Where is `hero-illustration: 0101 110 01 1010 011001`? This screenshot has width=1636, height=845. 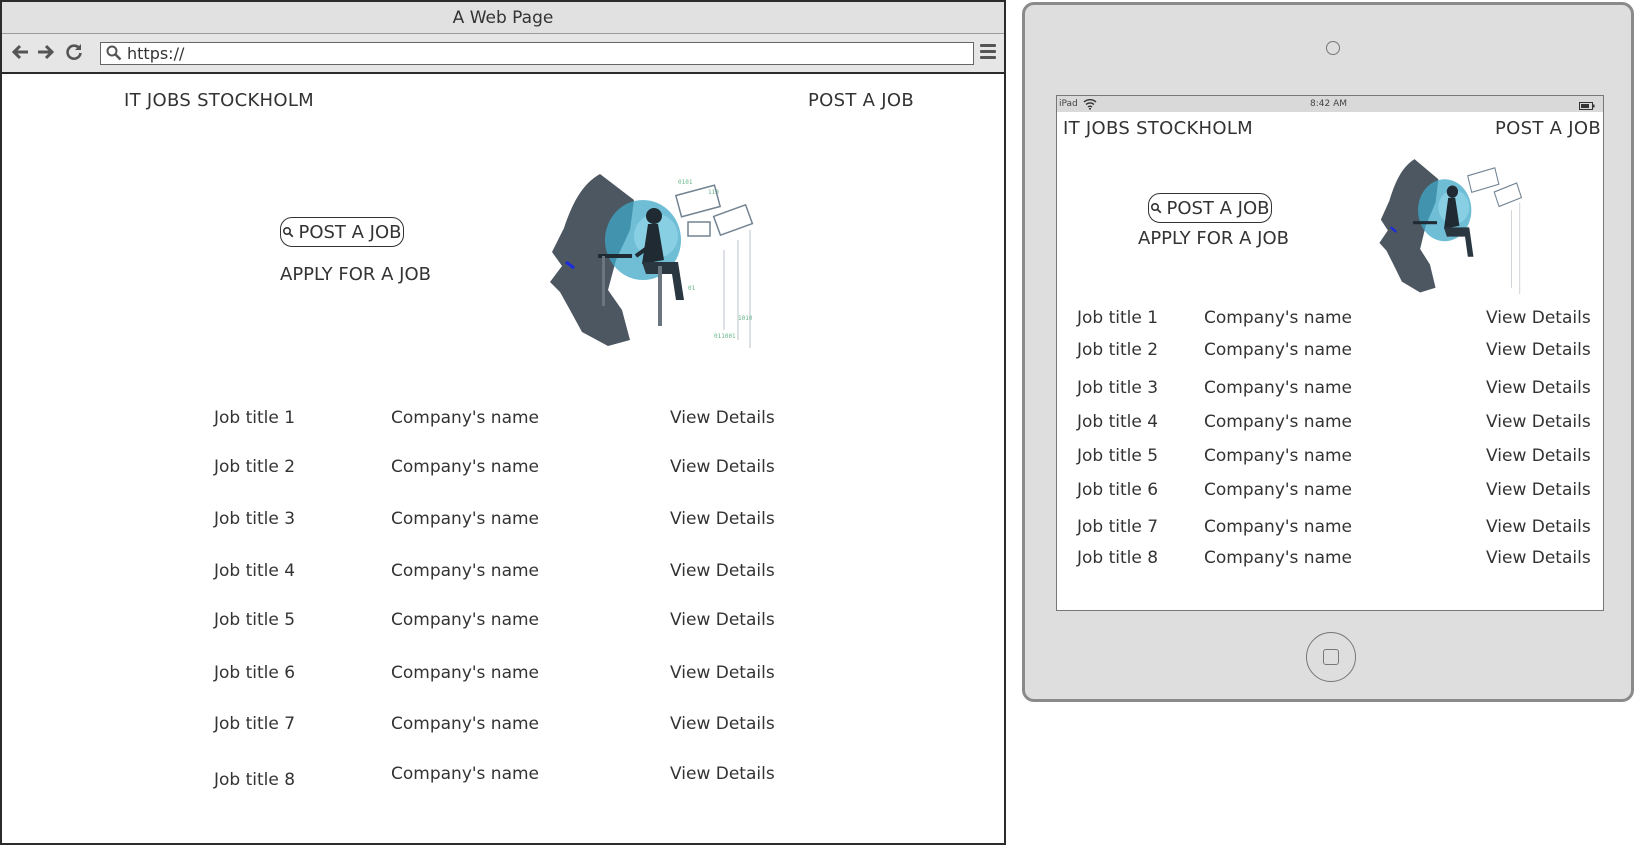 hero-illustration: 0101 110 01 1010 011001 is located at coordinates (652, 259).